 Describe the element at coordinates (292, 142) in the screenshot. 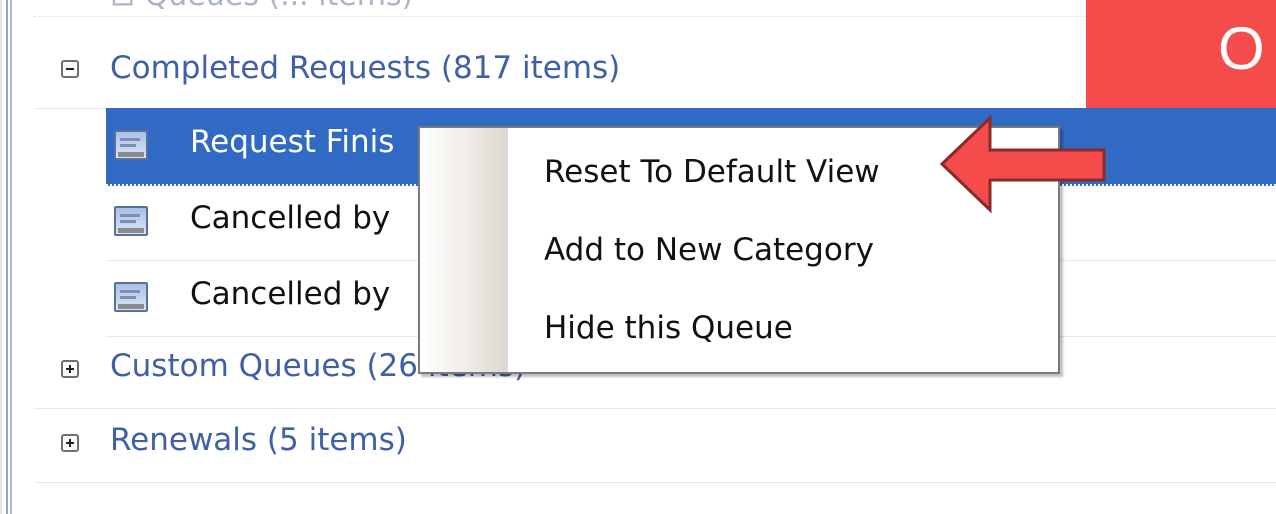

I see `tree-item-label: Request Finis` at that location.